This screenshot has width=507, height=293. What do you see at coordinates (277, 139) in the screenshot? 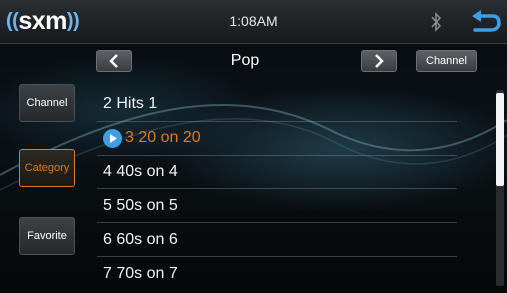
I see `channel-list-item: 3 20 on 20` at bounding box center [277, 139].